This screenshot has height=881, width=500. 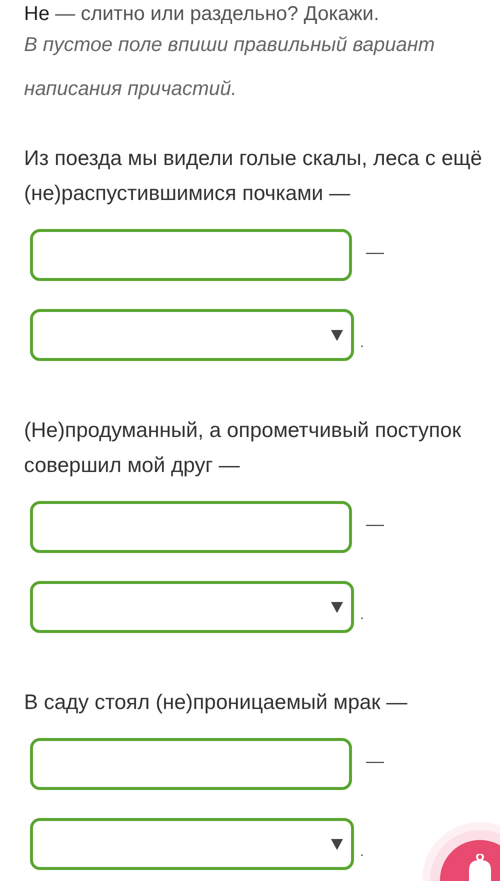 I want to click on task-heading: Не — слитно или раздельно? Докажи., so click(x=202, y=14).